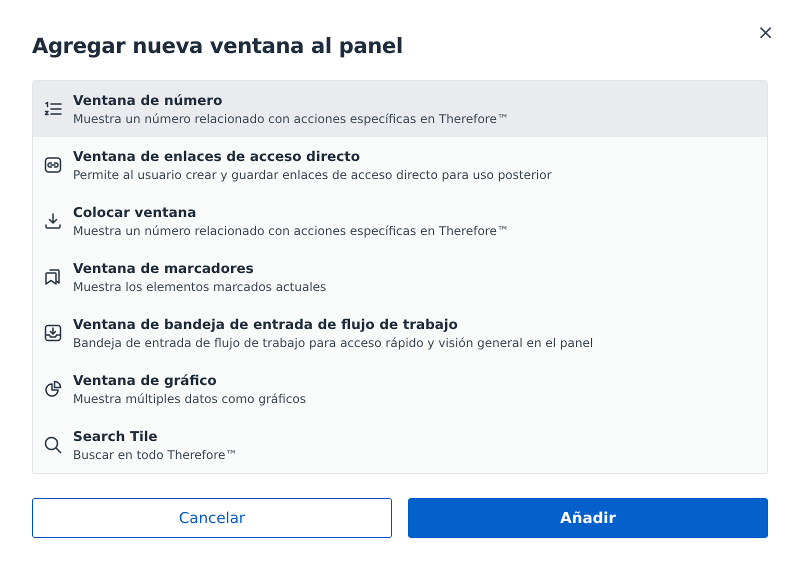 This screenshot has width=800, height=576. What do you see at coordinates (765, 32) in the screenshot?
I see `close-button: ×` at bounding box center [765, 32].